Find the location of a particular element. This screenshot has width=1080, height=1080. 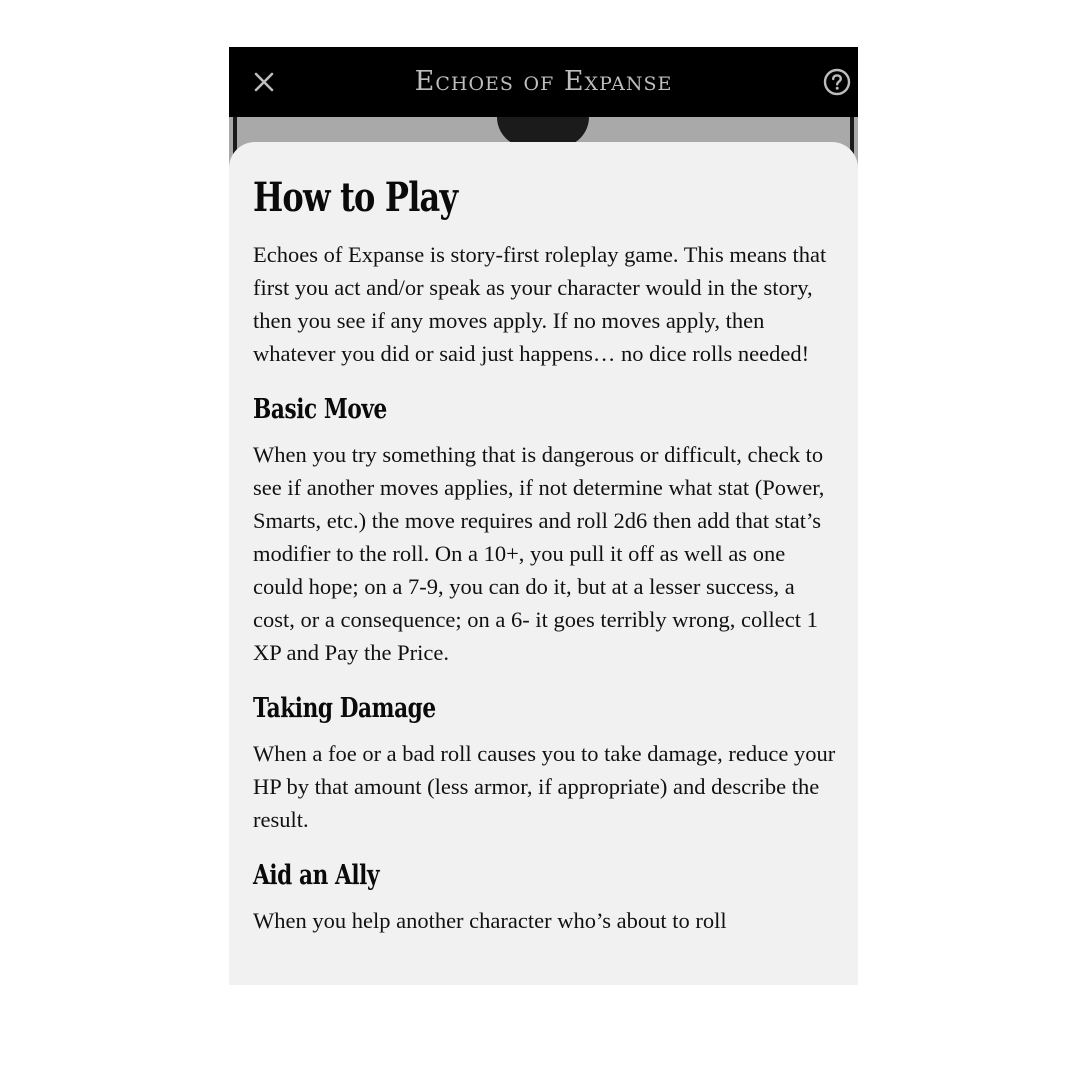

section-heading-basic-move: Basic Move is located at coordinates (320, 409).